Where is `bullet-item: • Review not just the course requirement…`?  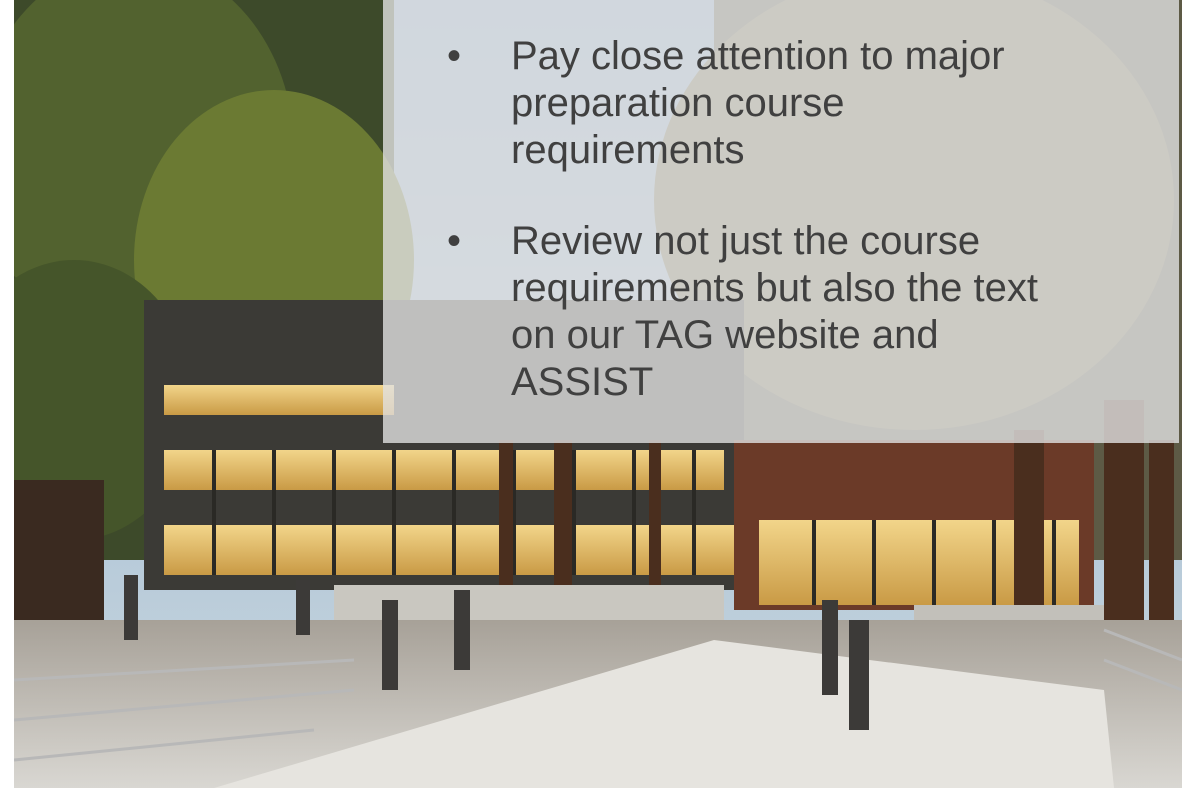
bullet-item: • Review not just the course requirement… is located at coordinates (767, 312).